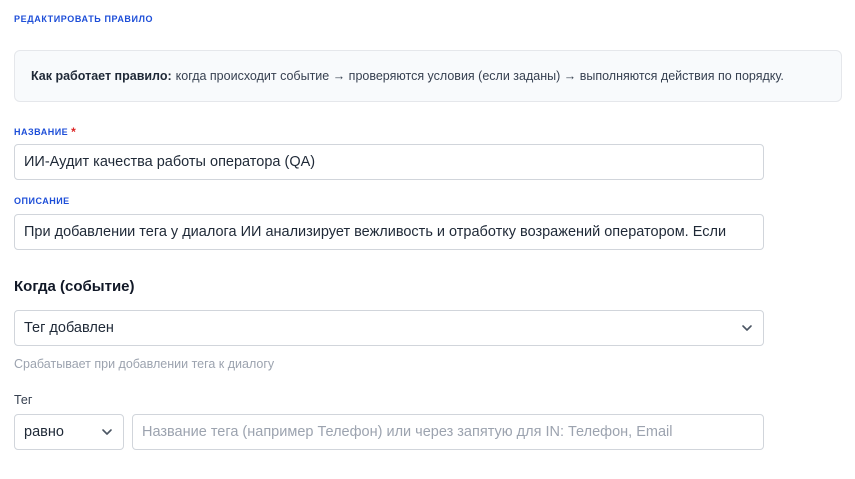  What do you see at coordinates (23, 400) in the screenshot?
I see `tag-label: Тег` at bounding box center [23, 400].